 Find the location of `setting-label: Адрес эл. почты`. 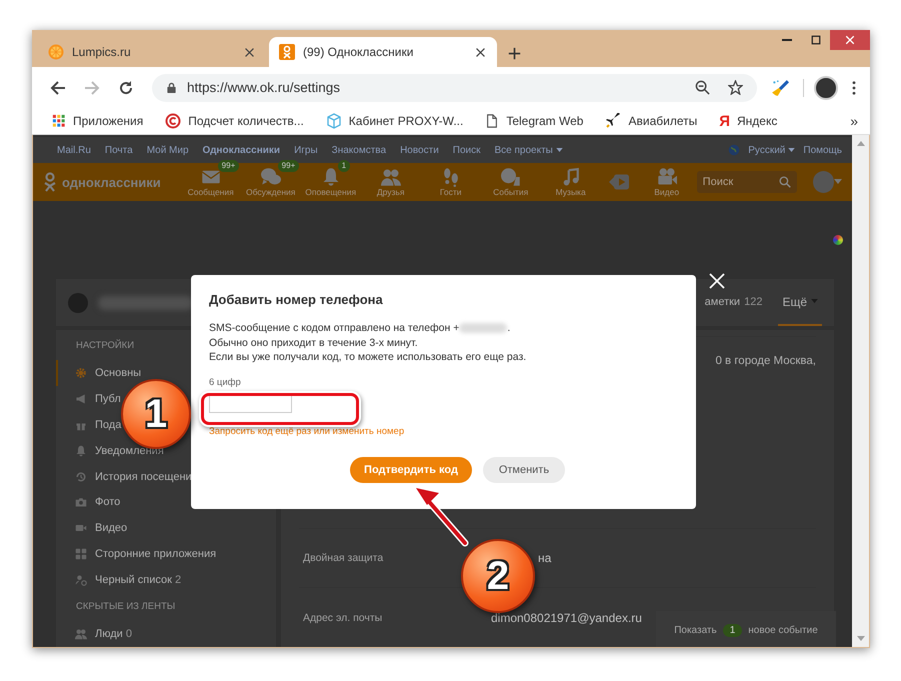

setting-label: Адрес эл. почты is located at coordinates (343, 618).